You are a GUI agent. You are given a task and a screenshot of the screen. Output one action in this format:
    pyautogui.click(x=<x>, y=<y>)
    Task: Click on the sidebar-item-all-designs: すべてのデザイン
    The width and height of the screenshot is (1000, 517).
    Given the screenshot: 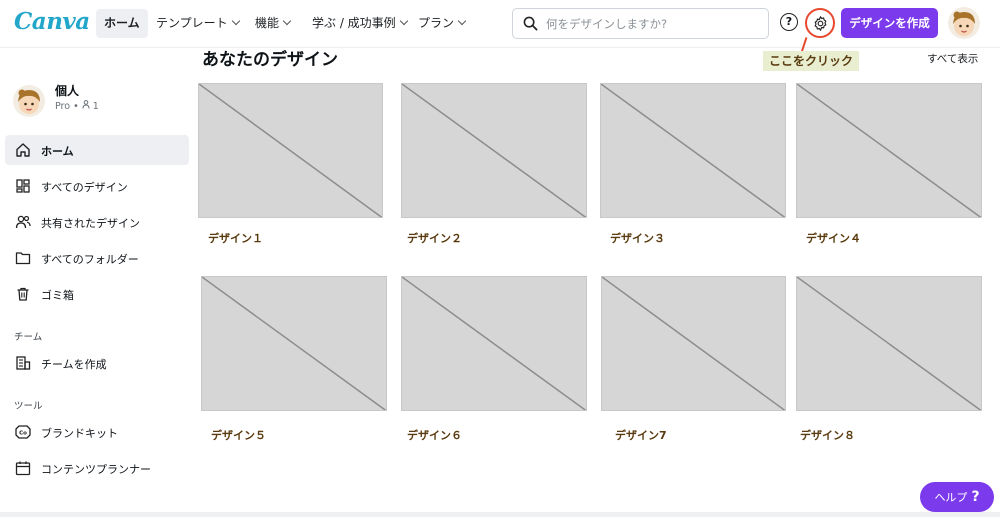 What is the action you would take?
    pyautogui.click(x=97, y=186)
    